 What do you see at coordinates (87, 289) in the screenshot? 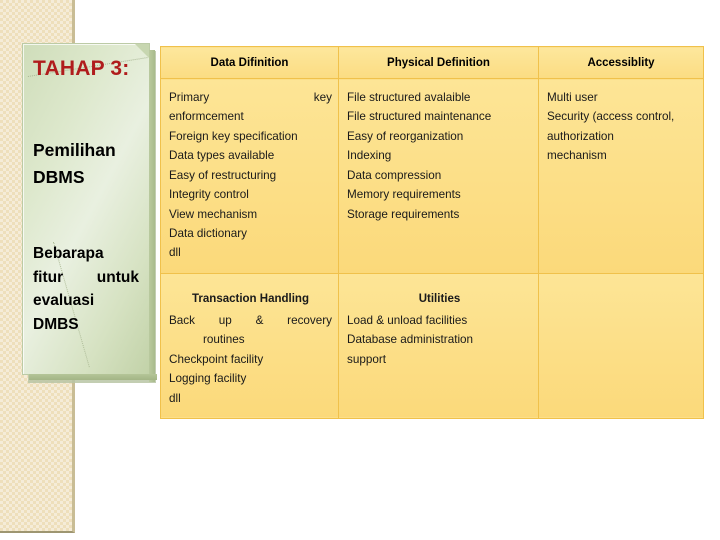
I see `callout-subheading: Bebarapa fitur untuk evaluasi DMBS` at bounding box center [87, 289].